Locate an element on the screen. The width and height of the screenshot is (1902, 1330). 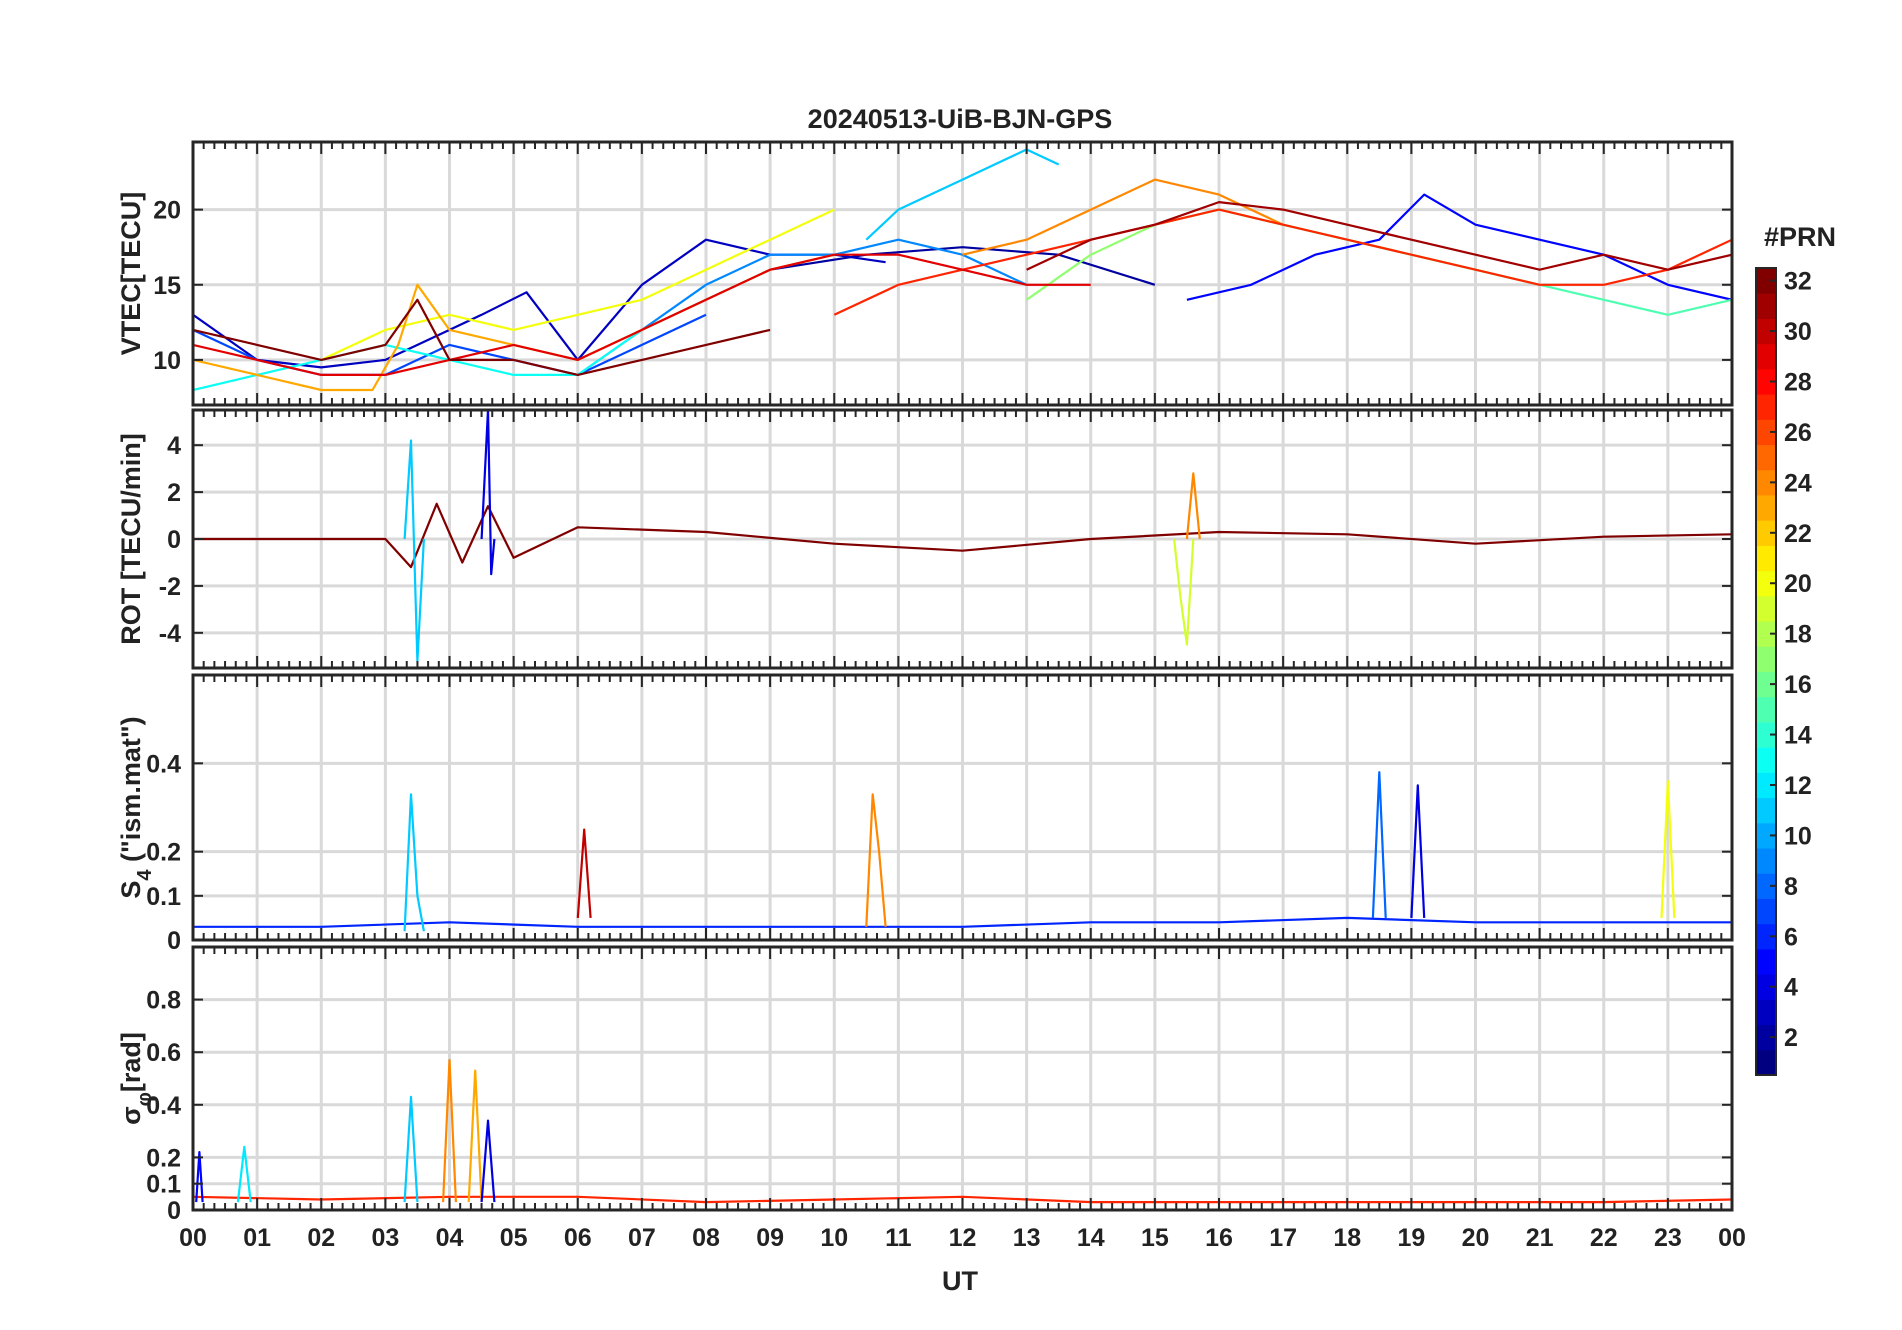
colorbar: #PRN2468101214161820222426283032 is located at coordinates (1795, 649).